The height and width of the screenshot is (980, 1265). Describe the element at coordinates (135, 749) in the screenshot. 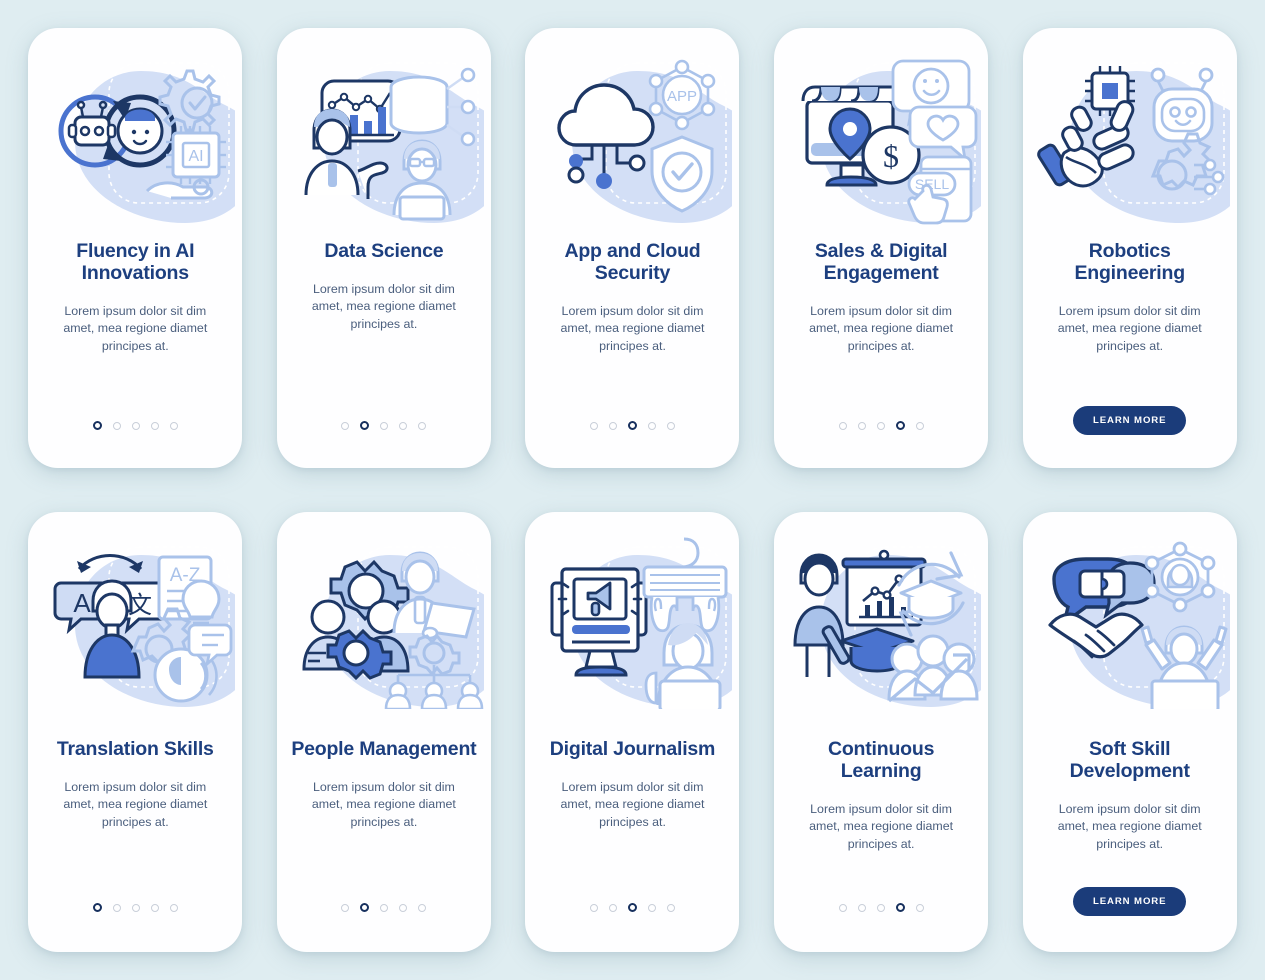

I see `card-title: Translation Skills` at that location.